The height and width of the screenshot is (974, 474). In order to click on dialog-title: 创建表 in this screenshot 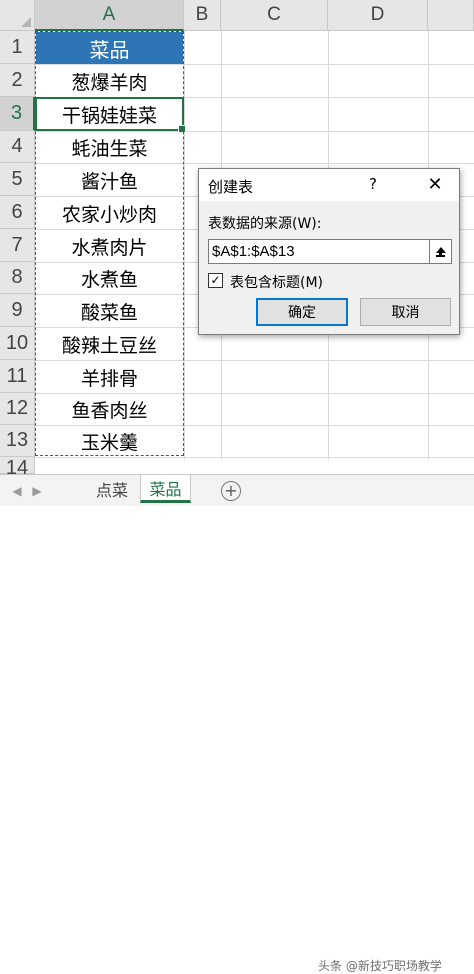, I will do `click(231, 187)`.